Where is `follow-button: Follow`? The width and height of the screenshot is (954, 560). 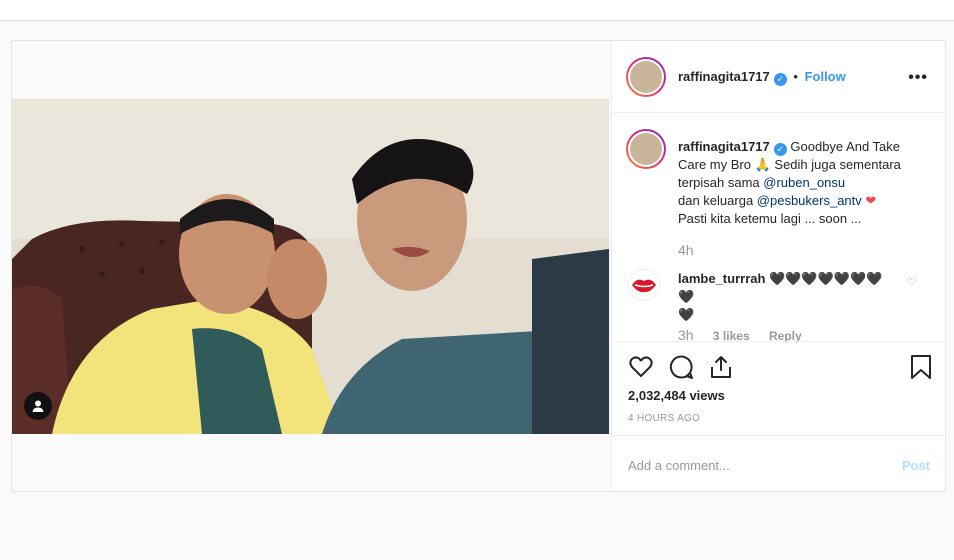
follow-button: Follow is located at coordinates (825, 76).